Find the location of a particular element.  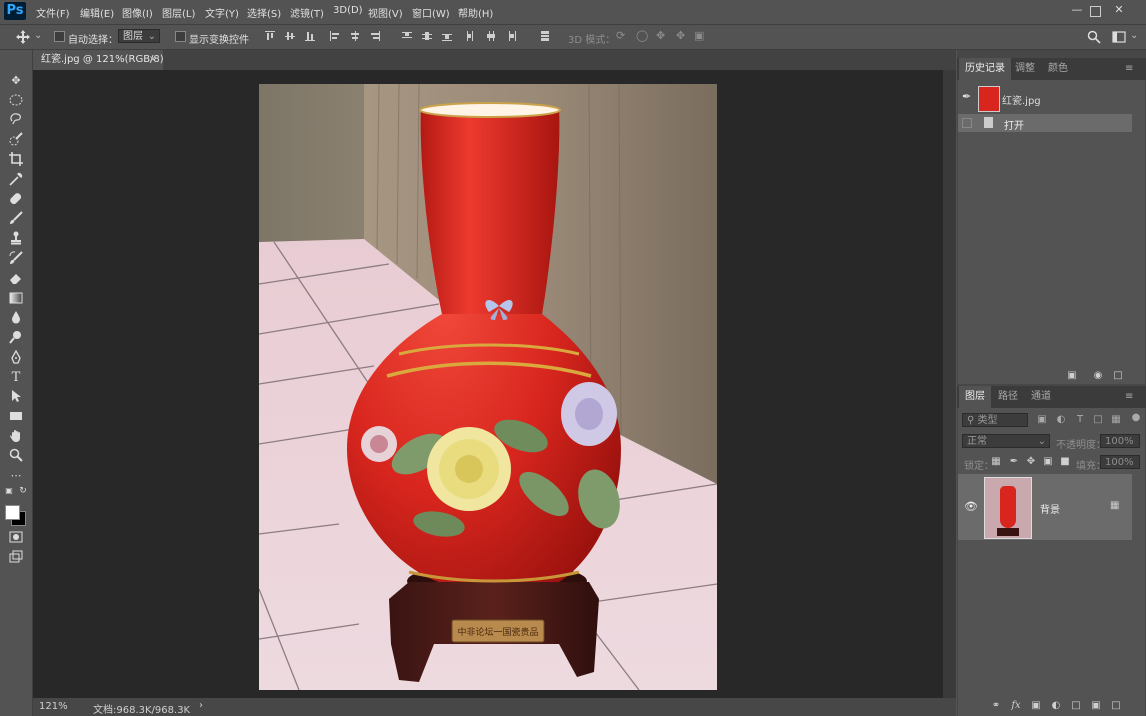

document-tab: 红瓷.jpg @ 121%(RGB/8) × is located at coordinates (98, 60).